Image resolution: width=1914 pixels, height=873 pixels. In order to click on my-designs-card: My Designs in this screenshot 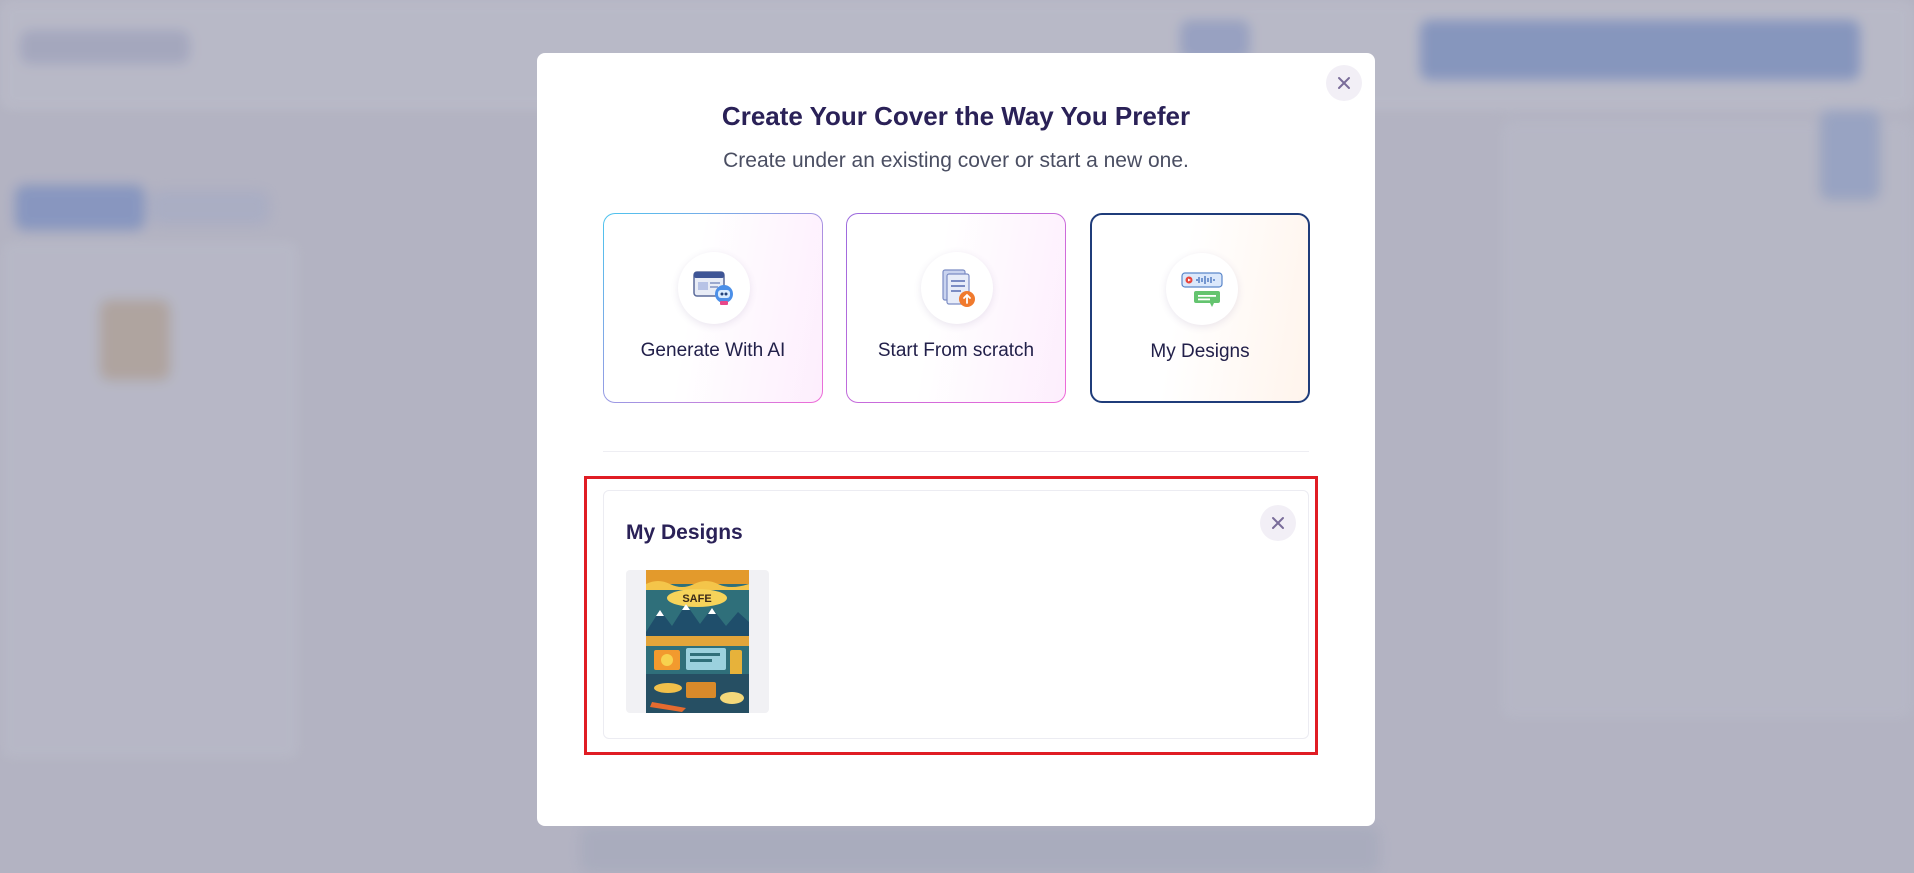, I will do `click(1200, 308)`.